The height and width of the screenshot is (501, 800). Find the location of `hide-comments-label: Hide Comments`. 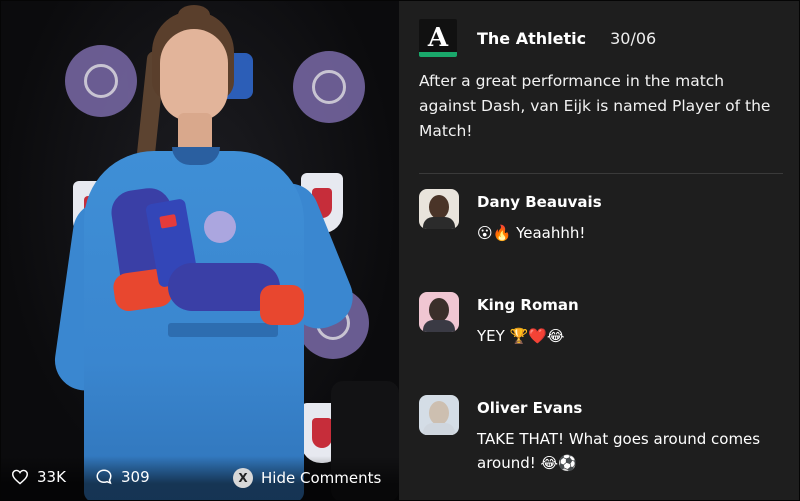

hide-comments-label: Hide Comments is located at coordinates (321, 478).